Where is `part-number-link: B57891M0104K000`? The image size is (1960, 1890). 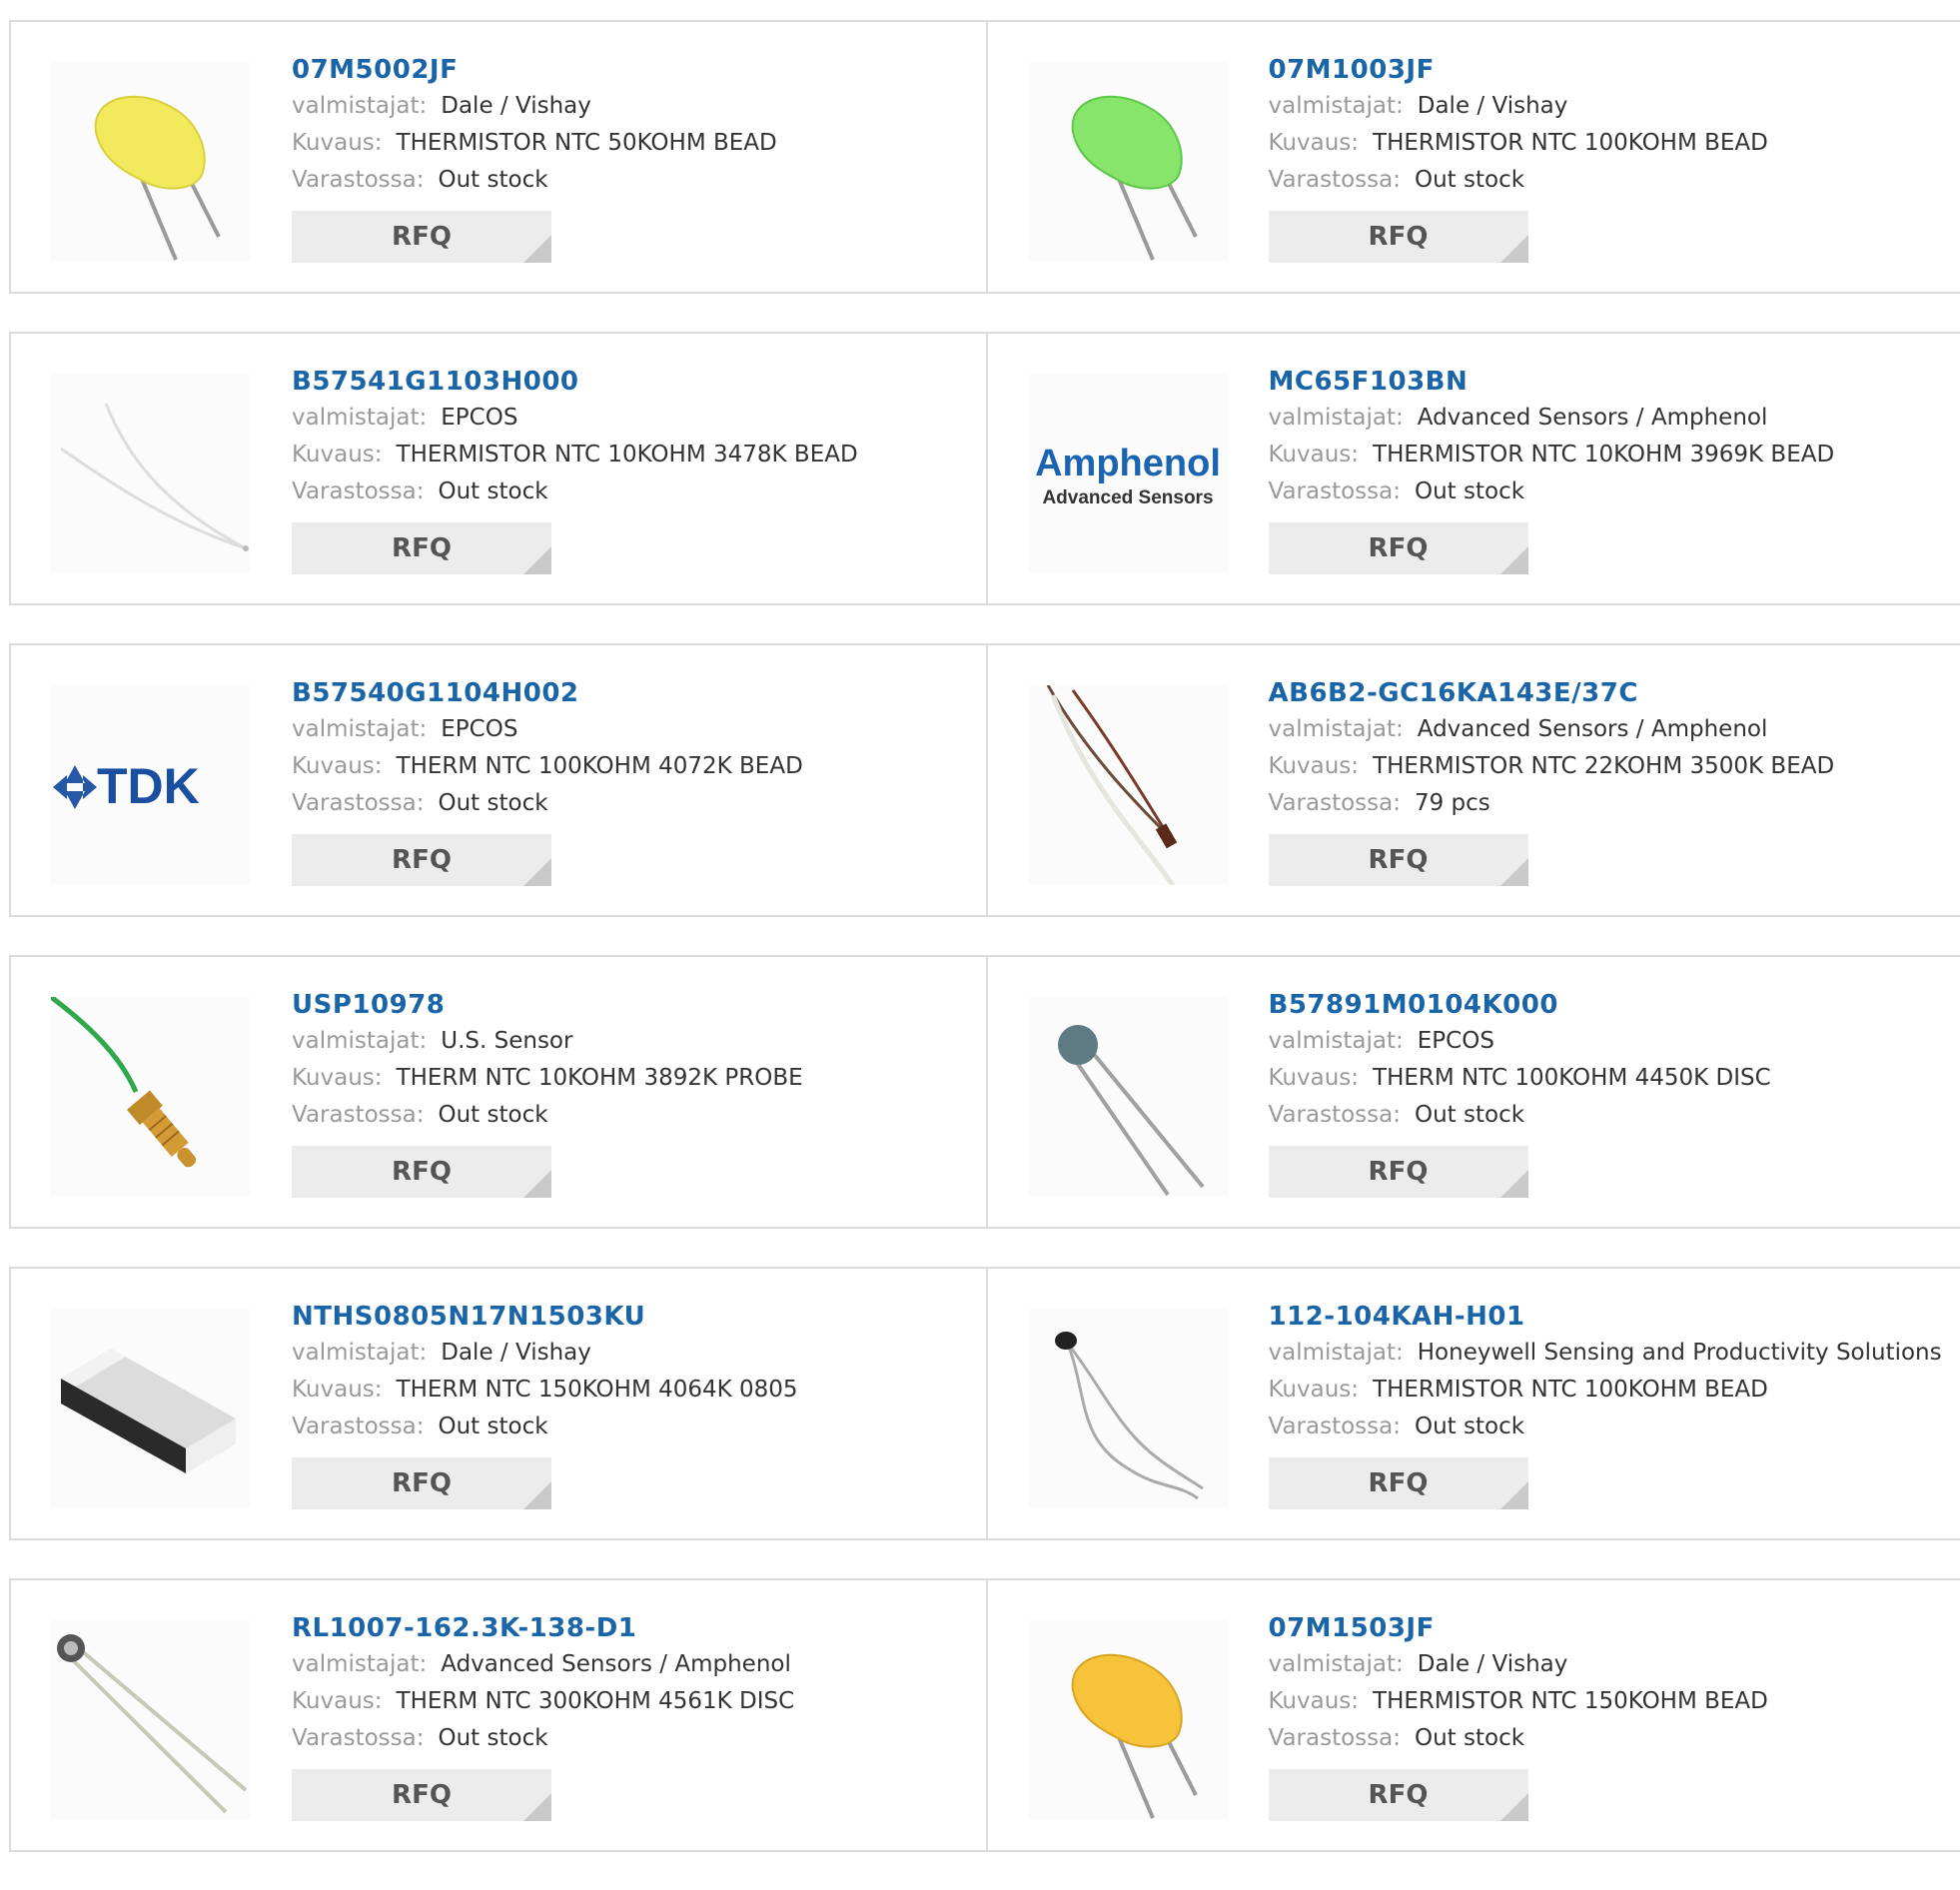
part-number-link: B57891M0104K000 is located at coordinates (1520, 1005).